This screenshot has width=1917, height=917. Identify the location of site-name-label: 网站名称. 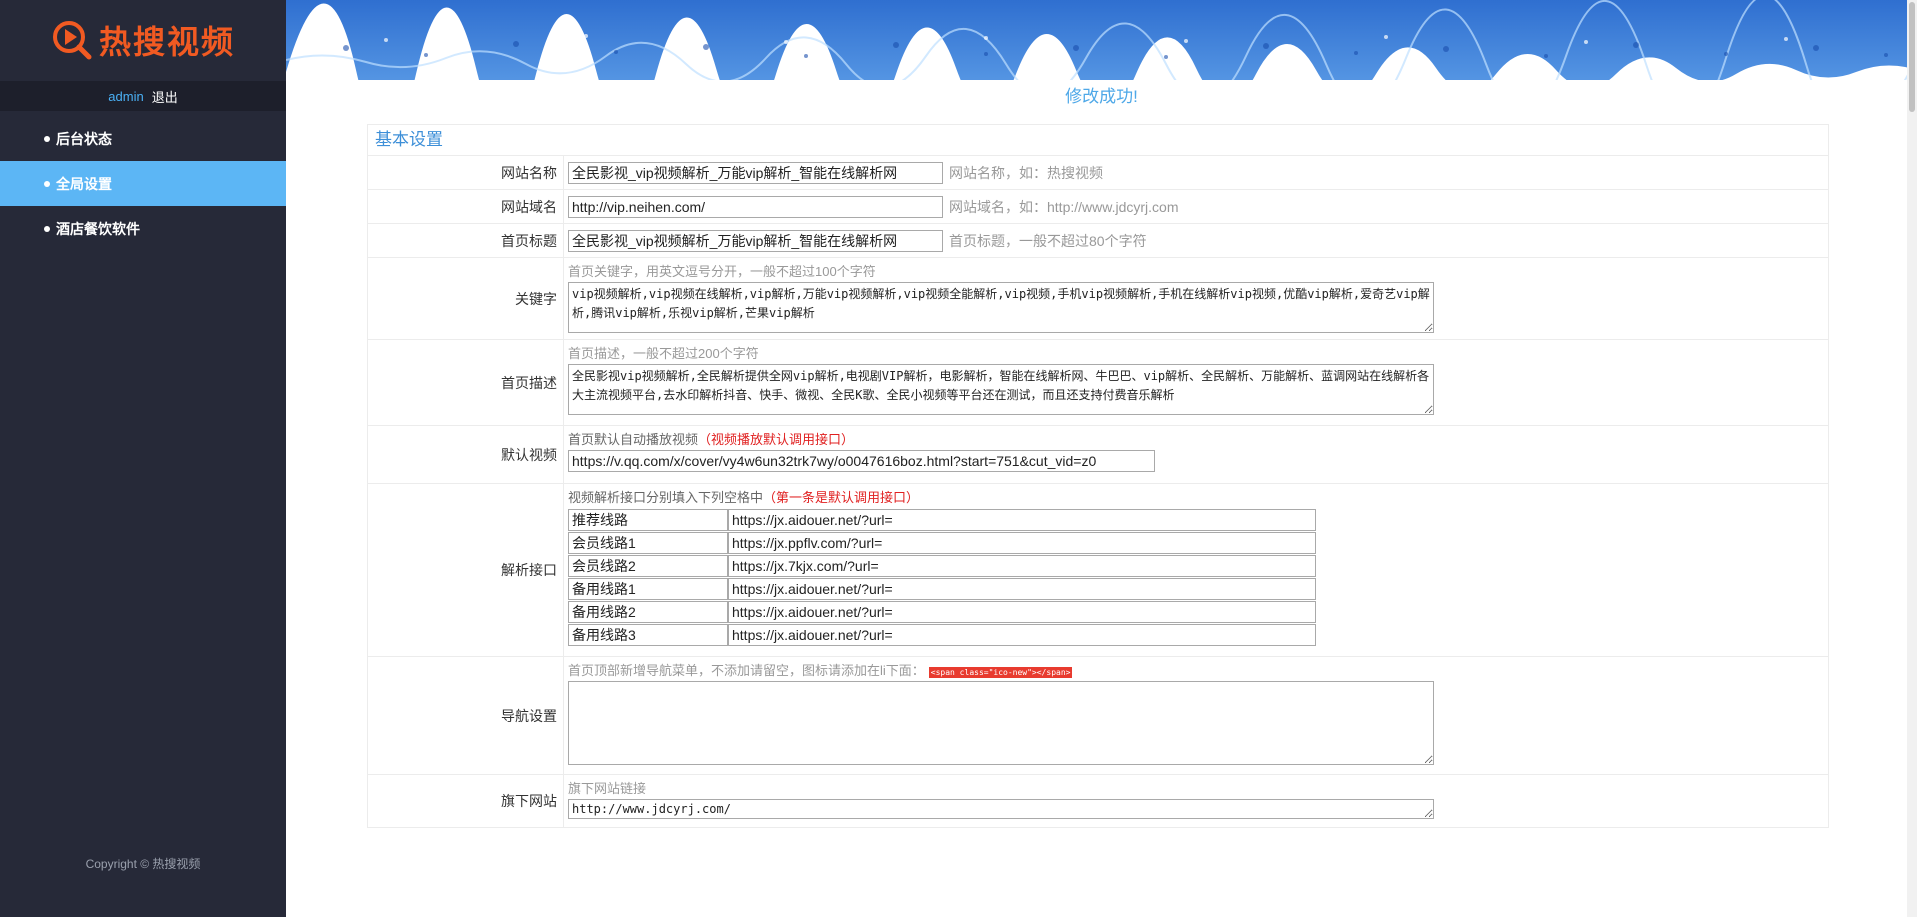
(466, 172).